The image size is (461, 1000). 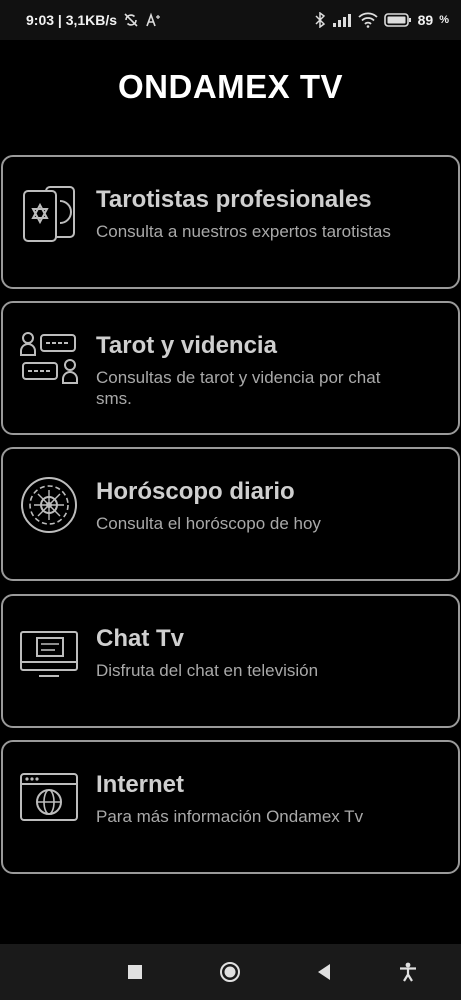 I want to click on status-time-network: 9:03 | 3,1KB/s, so click(x=72, y=20).